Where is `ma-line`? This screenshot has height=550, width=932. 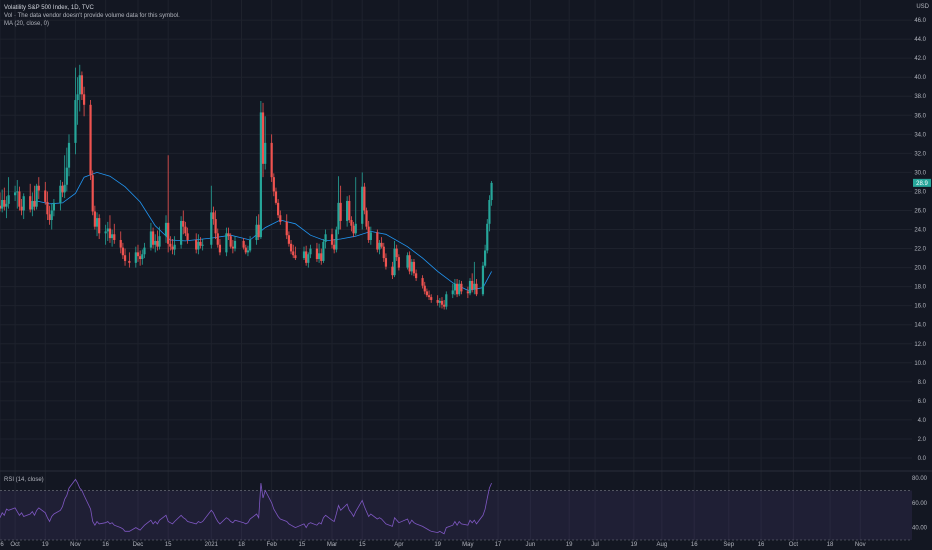 ma-line is located at coordinates (264, 231).